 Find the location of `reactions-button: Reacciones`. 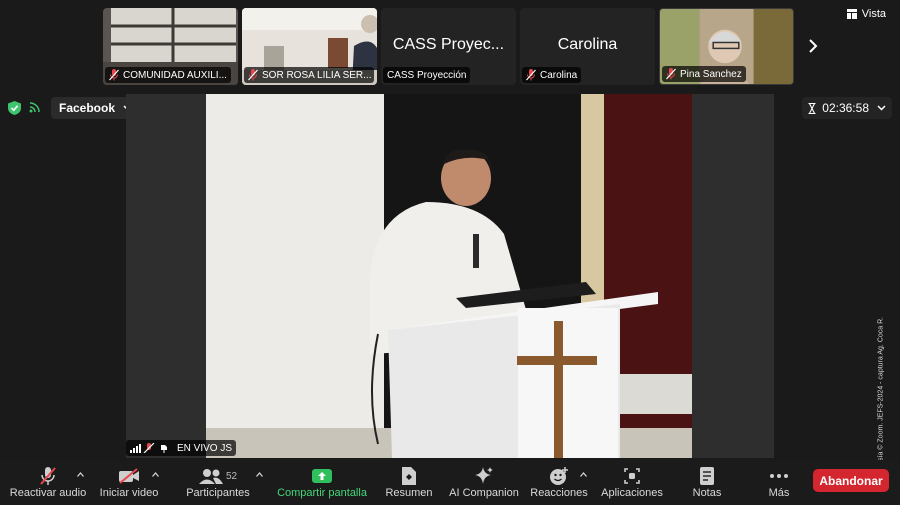

reactions-button: Reacciones is located at coordinates (559, 482).